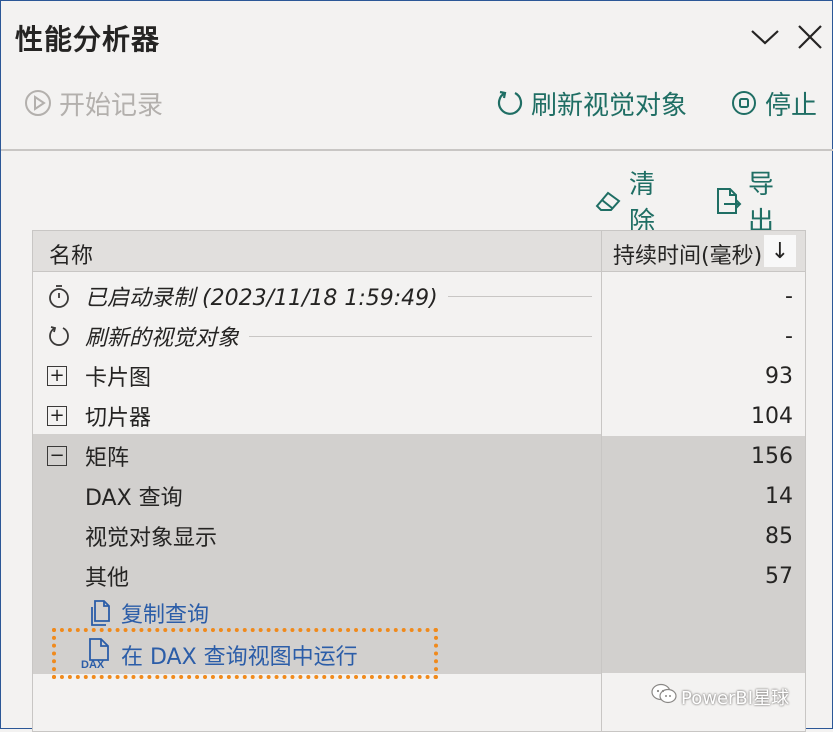 This screenshot has height=732, width=833. Describe the element at coordinates (780, 251) in the screenshot. I see `sort-descending-button: ↓` at that location.